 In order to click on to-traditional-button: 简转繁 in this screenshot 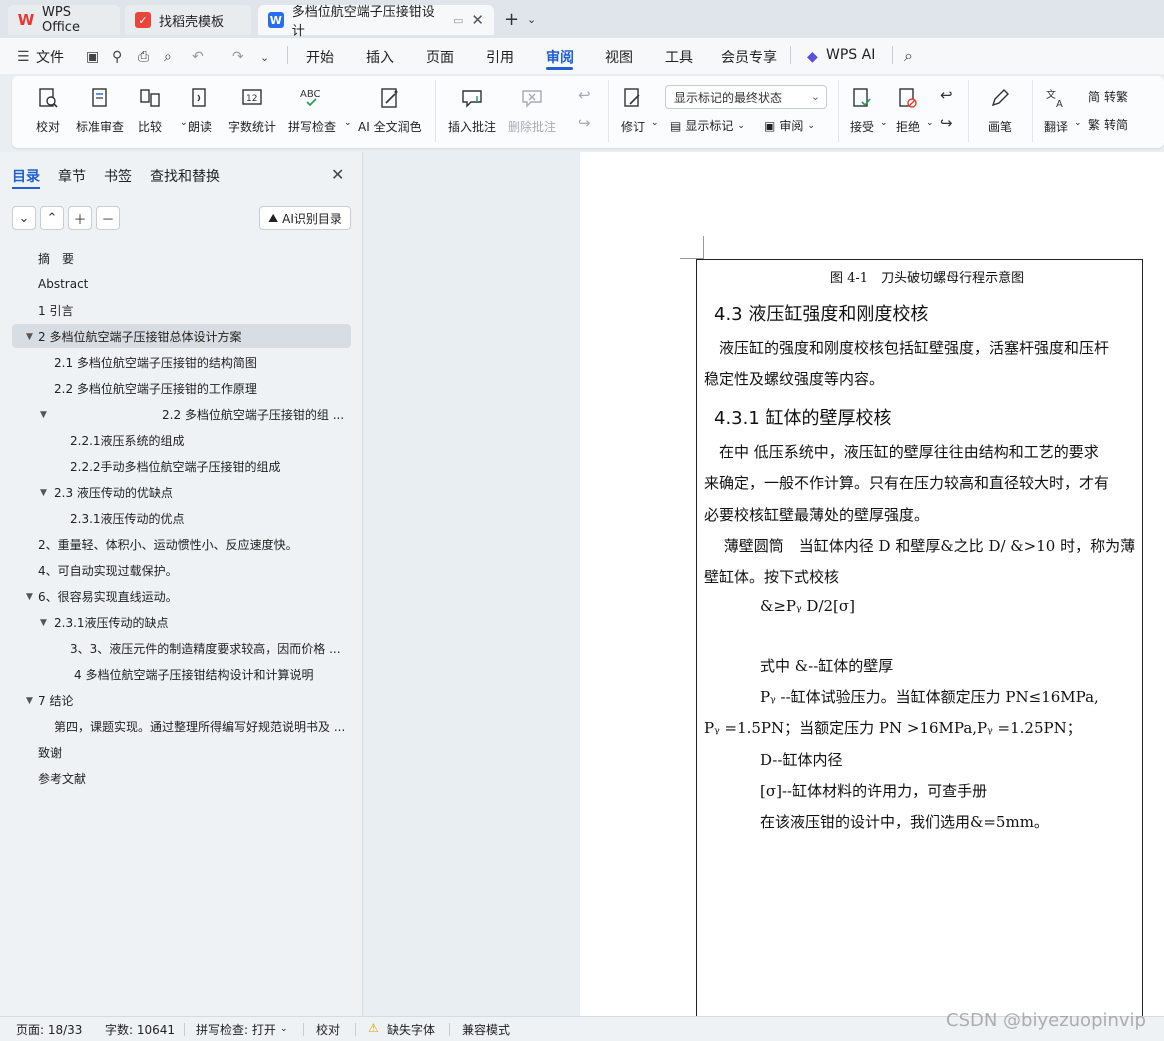, I will do `click(1108, 96)`.